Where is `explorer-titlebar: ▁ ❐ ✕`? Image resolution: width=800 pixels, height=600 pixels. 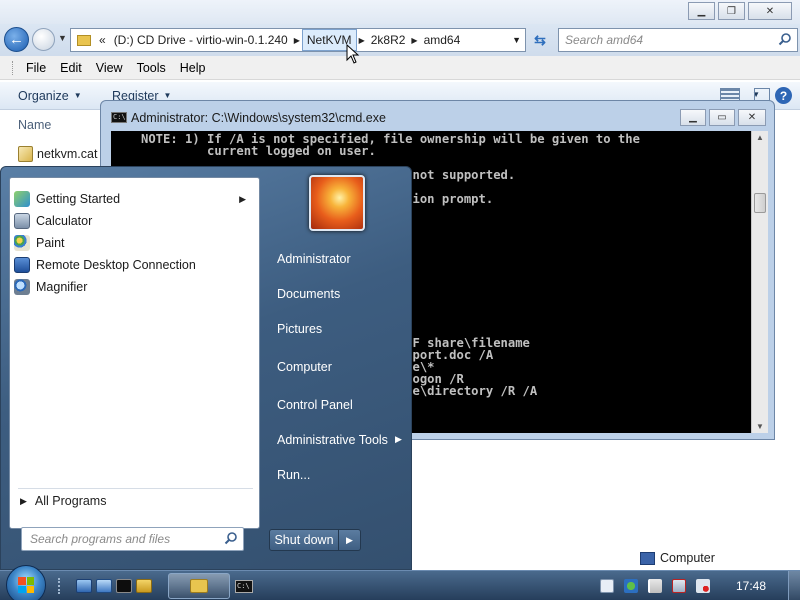 explorer-titlebar: ▁ ❐ ✕ is located at coordinates (400, 12).